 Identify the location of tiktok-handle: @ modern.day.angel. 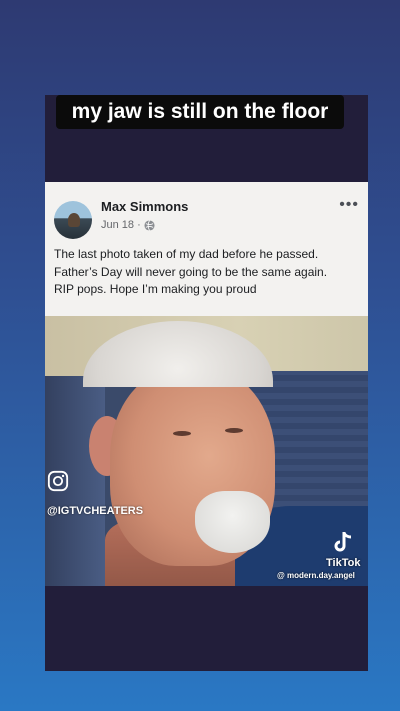
(316, 575).